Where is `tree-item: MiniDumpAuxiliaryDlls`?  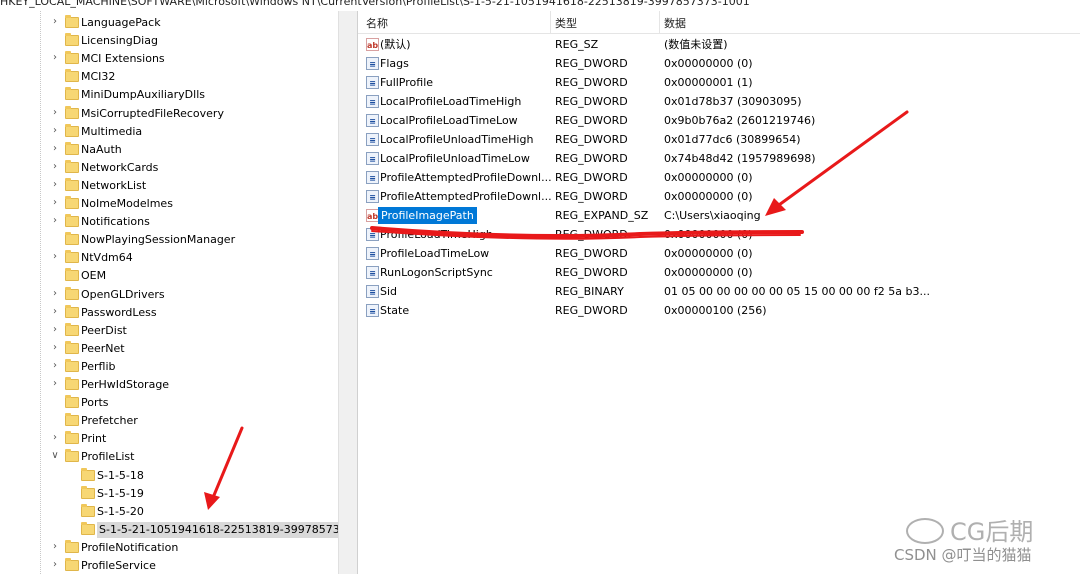 tree-item: MiniDumpAuxiliaryDlls is located at coordinates (169, 95).